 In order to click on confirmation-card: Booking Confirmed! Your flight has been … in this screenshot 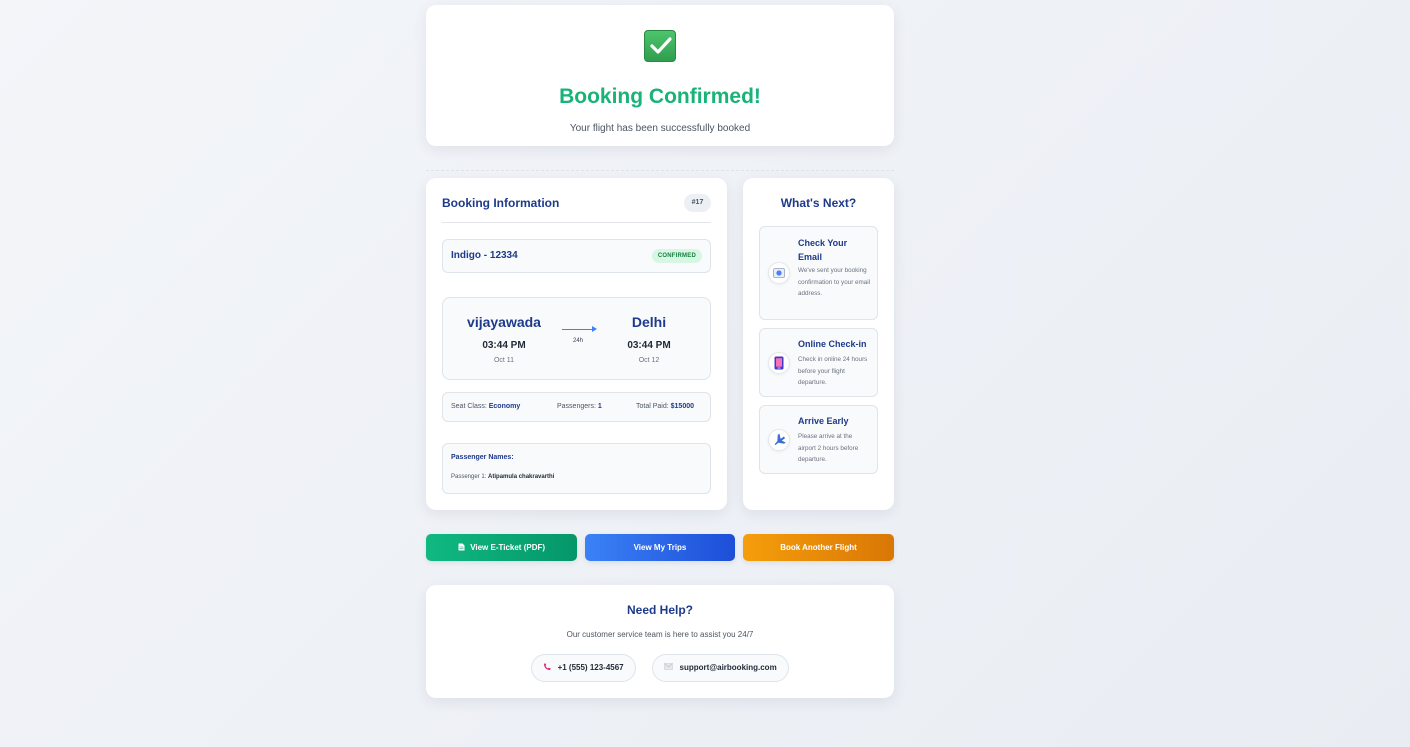, I will do `click(660, 75)`.